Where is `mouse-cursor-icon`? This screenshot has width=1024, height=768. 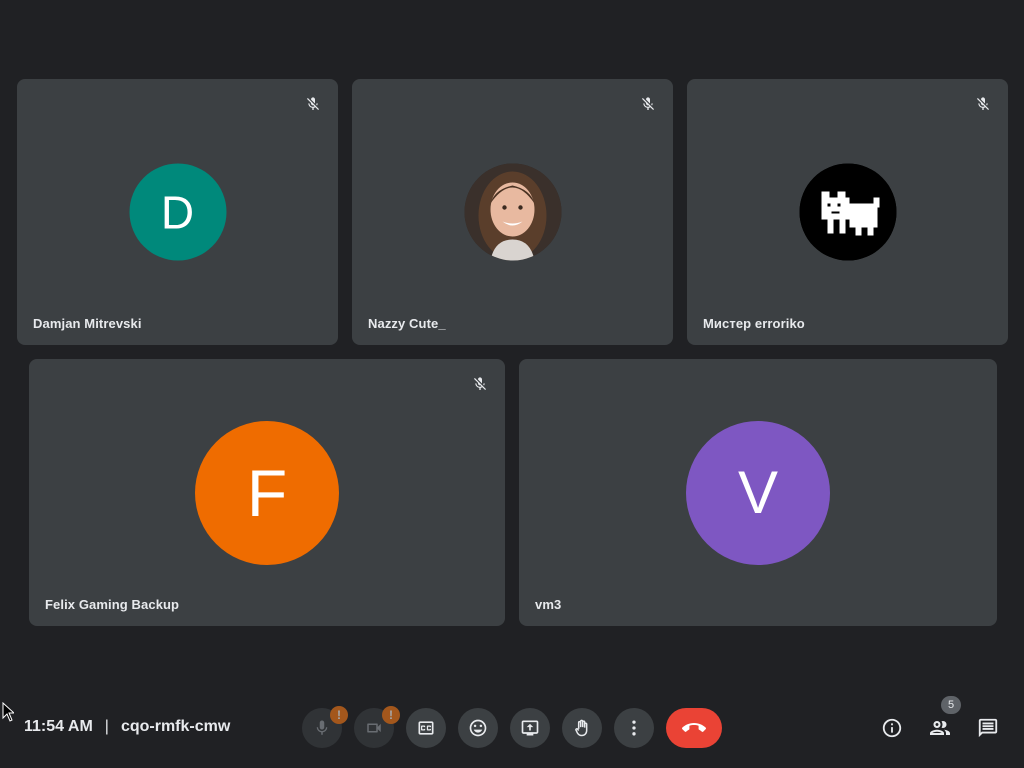
mouse-cursor-icon is located at coordinates (9, 714).